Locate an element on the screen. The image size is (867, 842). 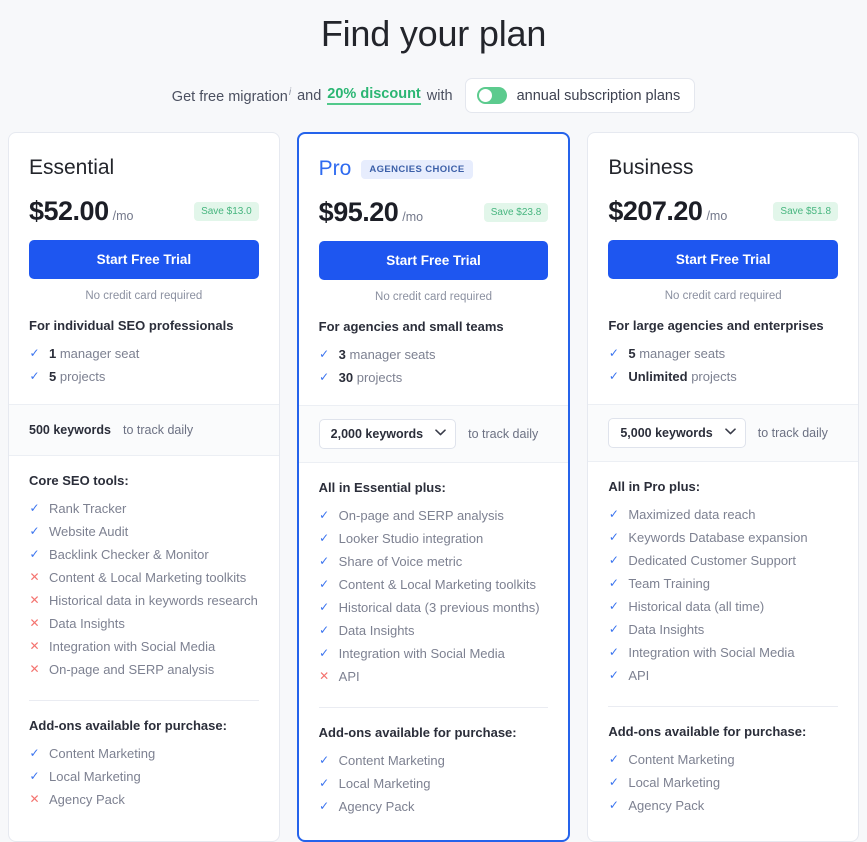
plan-name: Pro is located at coordinates (335, 168).